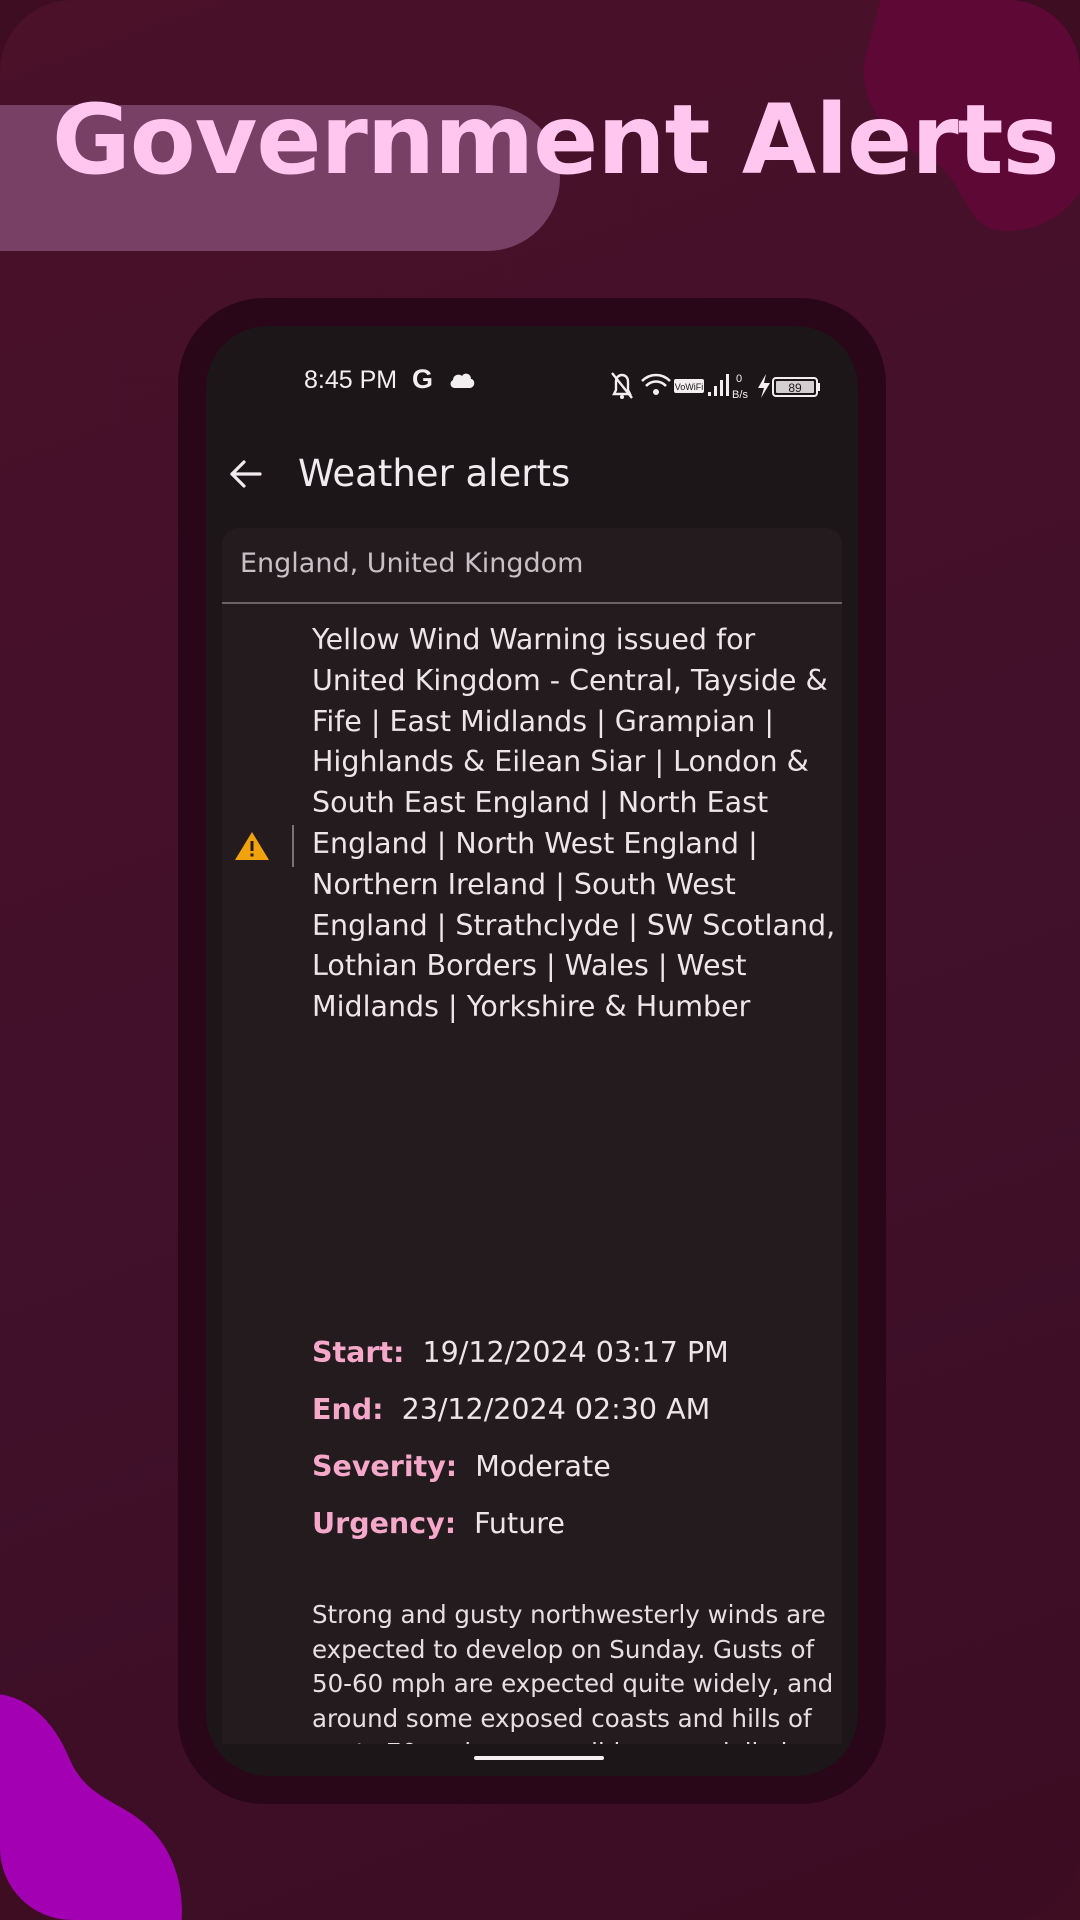 Image resolution: width=1080 pixels, height=1920 pixels. What do you see at coordinates (246, 474) in the screenshot?
I see `arrow-left-icon` at bounding box center [246, 474].